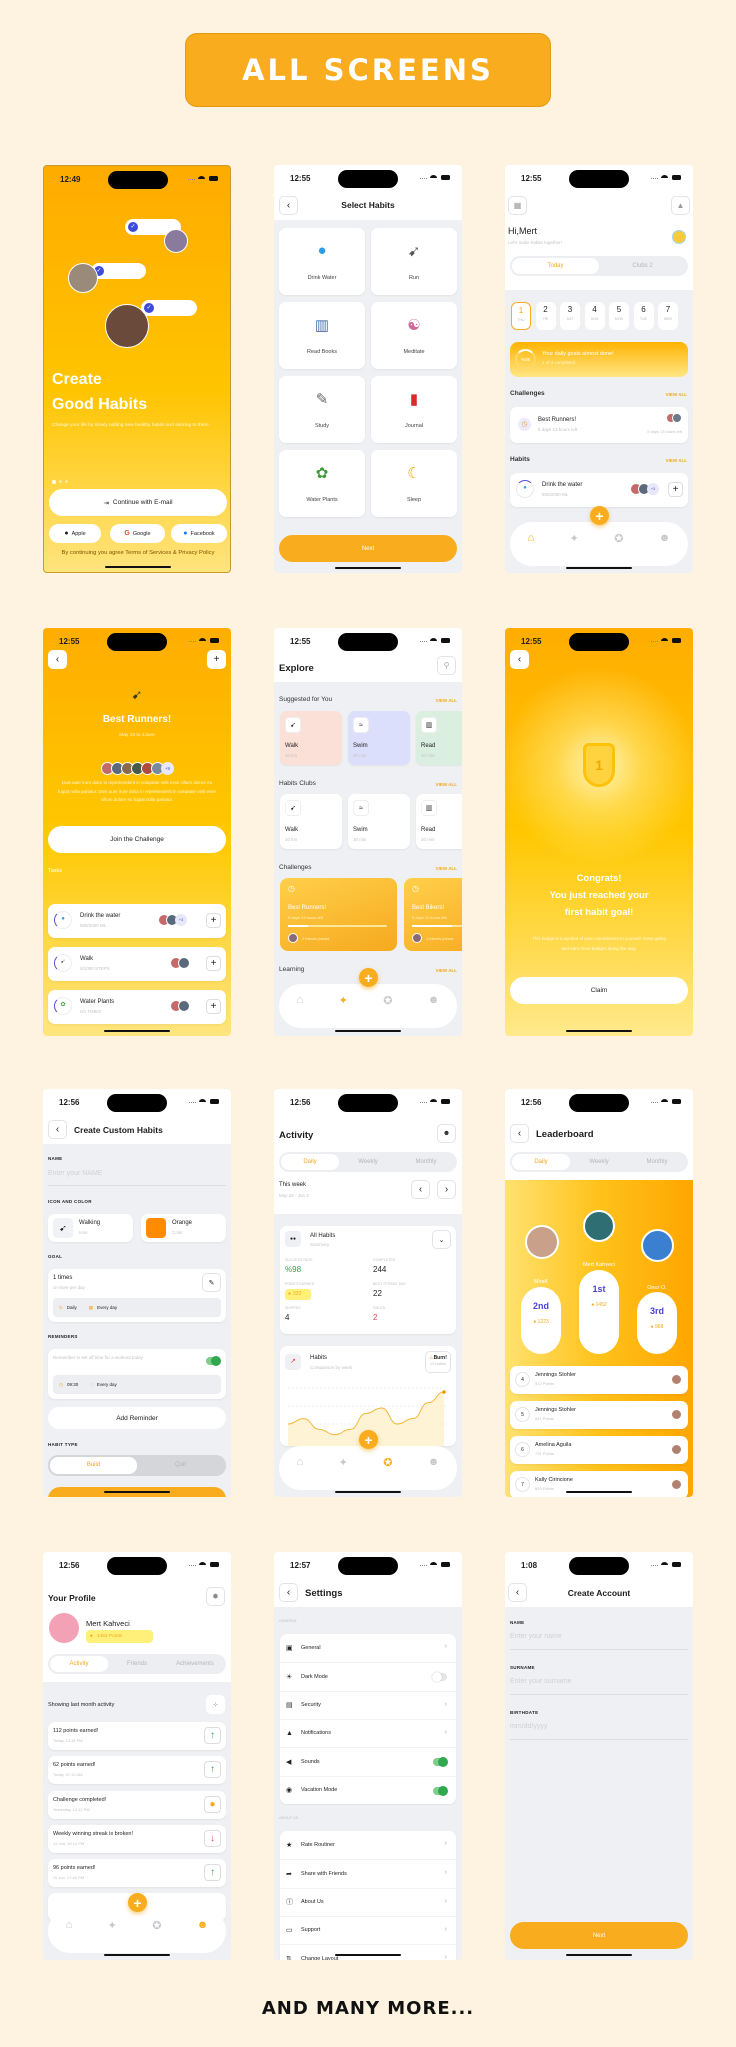 The height and width of the screenshot is (2047, 736). What do you see at coordinates (93, 1465) in the screenshot?
I see `habit-type-build: Build` at bounding box center [93, 1465].